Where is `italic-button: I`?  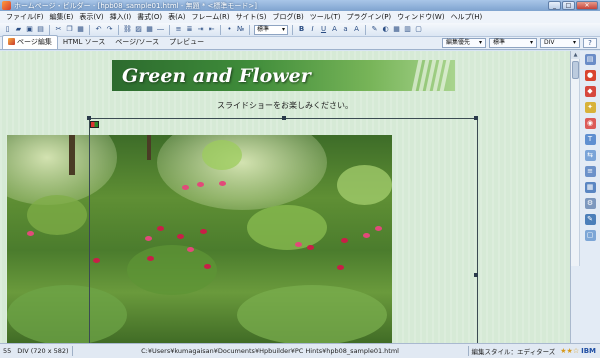 italic-button: I is located at coordinates (312, 29).